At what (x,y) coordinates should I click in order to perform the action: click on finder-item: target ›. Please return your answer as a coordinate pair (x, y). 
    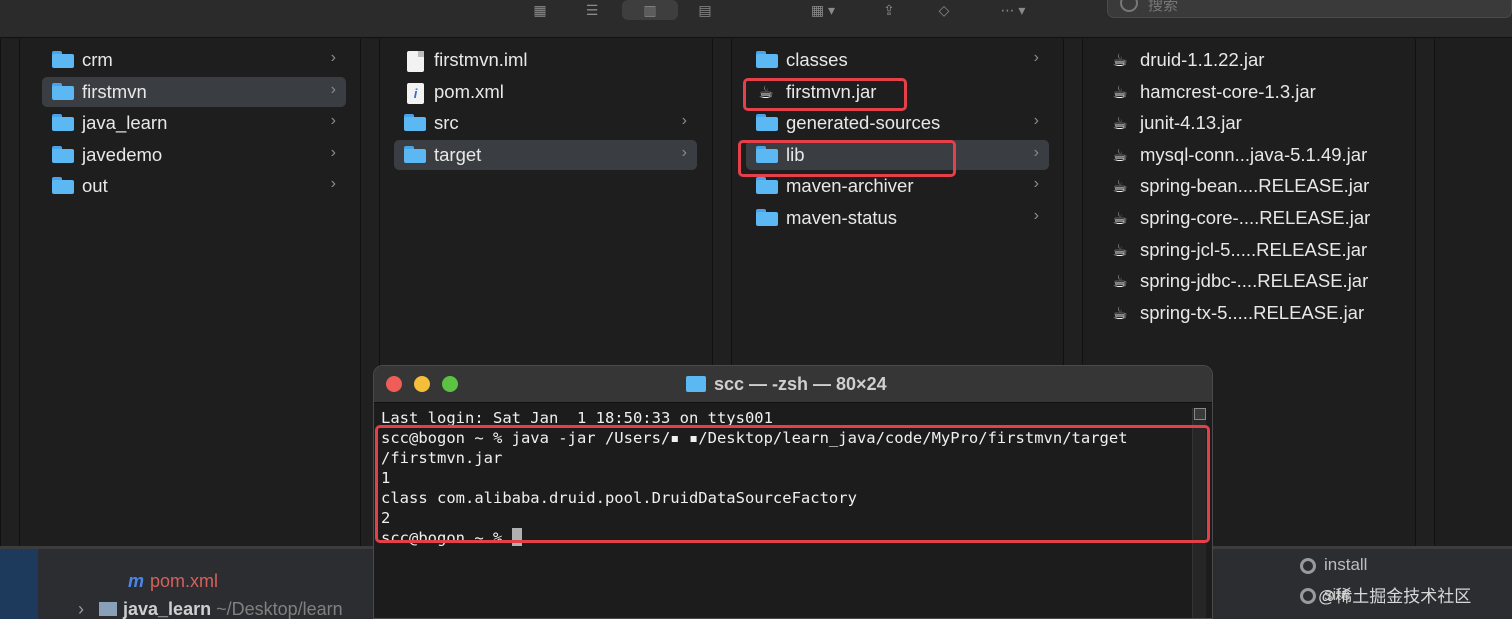
    Looking at the image, I should click on (545, 154).